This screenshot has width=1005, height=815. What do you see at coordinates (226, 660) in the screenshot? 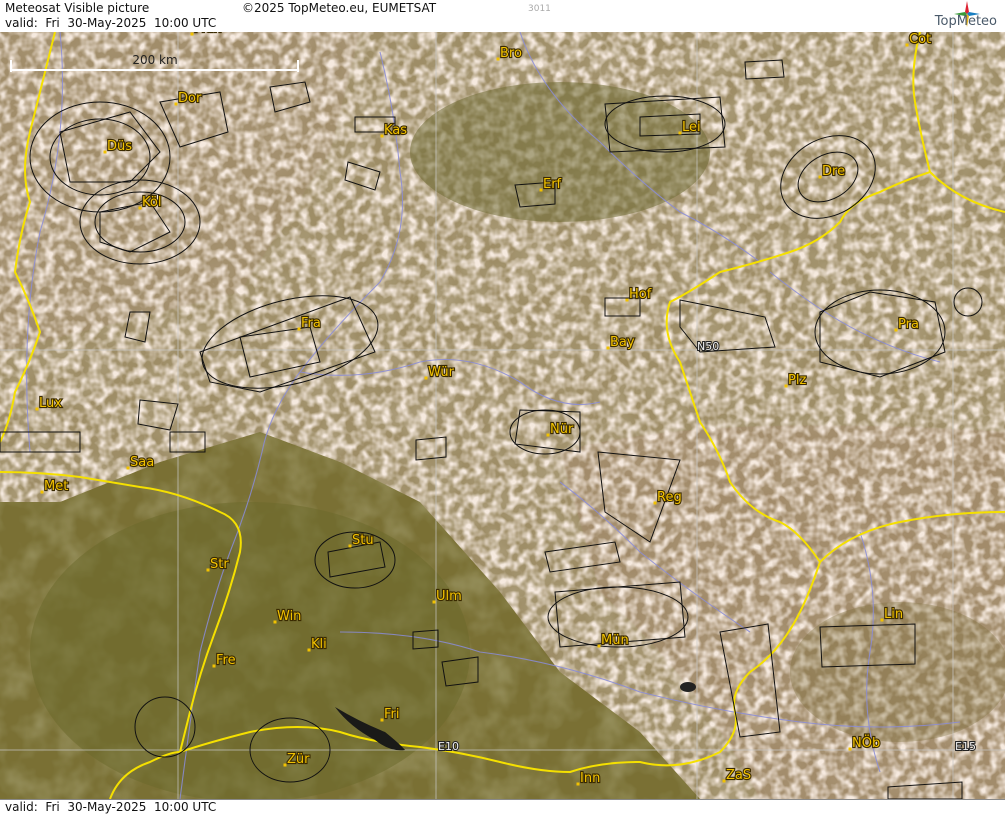
I see `city-label-fre: Fre` at bounding box center [226, 660].